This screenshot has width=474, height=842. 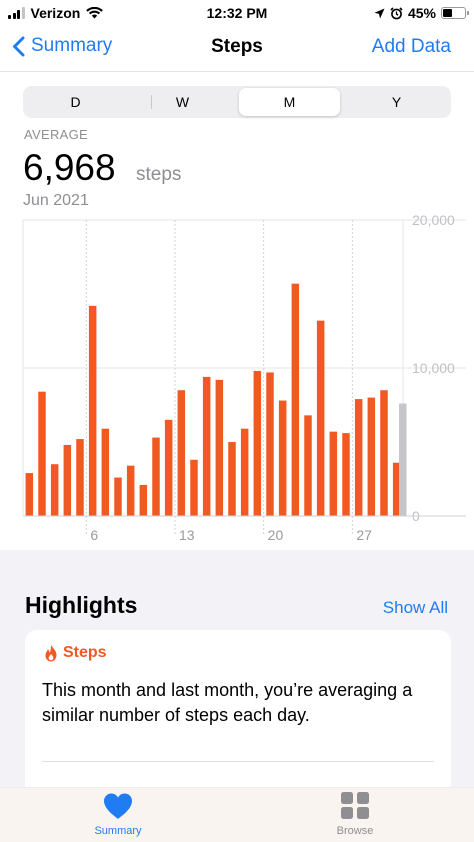 What do you see at coordinates (433, 368) in the screenshot?
I see `chart-ytick-label: 10,000` at bounding box center [433, 368].